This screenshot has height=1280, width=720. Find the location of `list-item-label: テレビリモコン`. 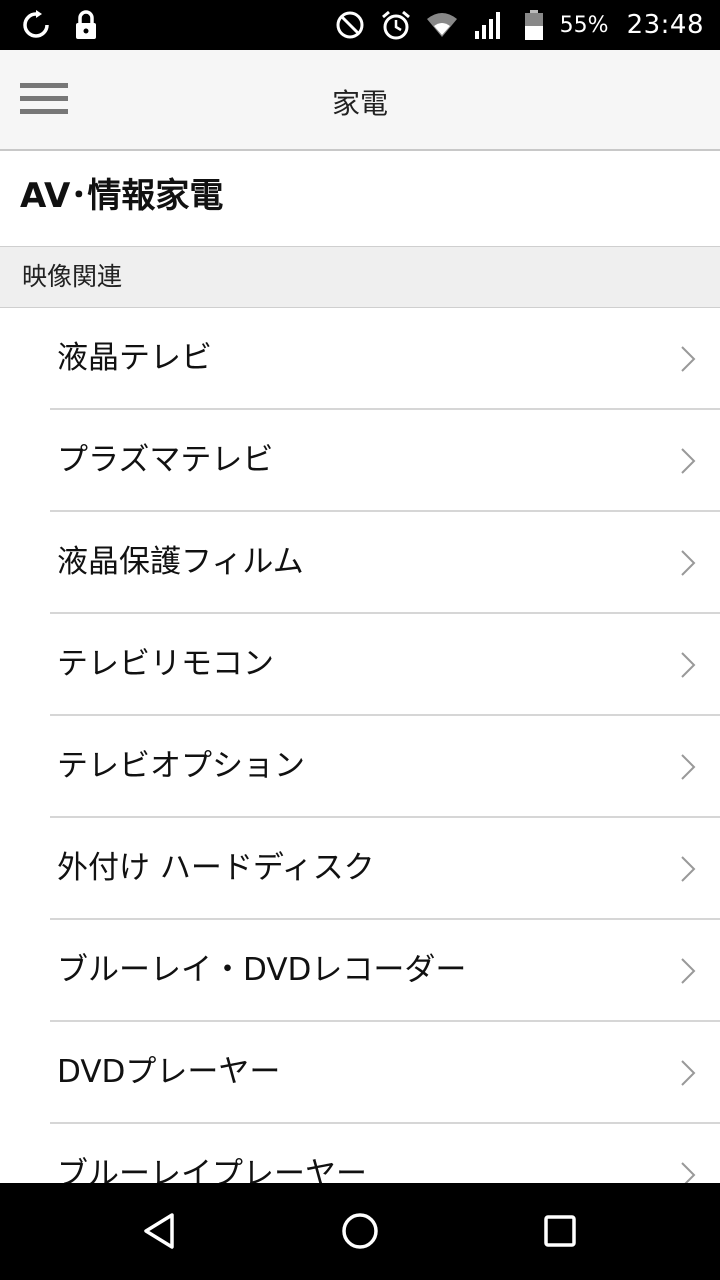

list-item-label: テレビリモコン is located at coordinates (165, 664).